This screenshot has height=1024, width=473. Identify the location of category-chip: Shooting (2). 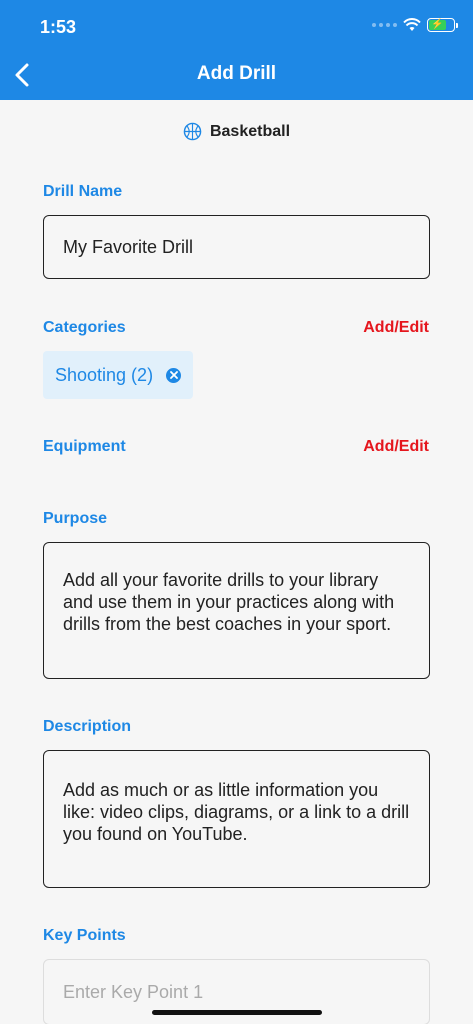
(118, 375).